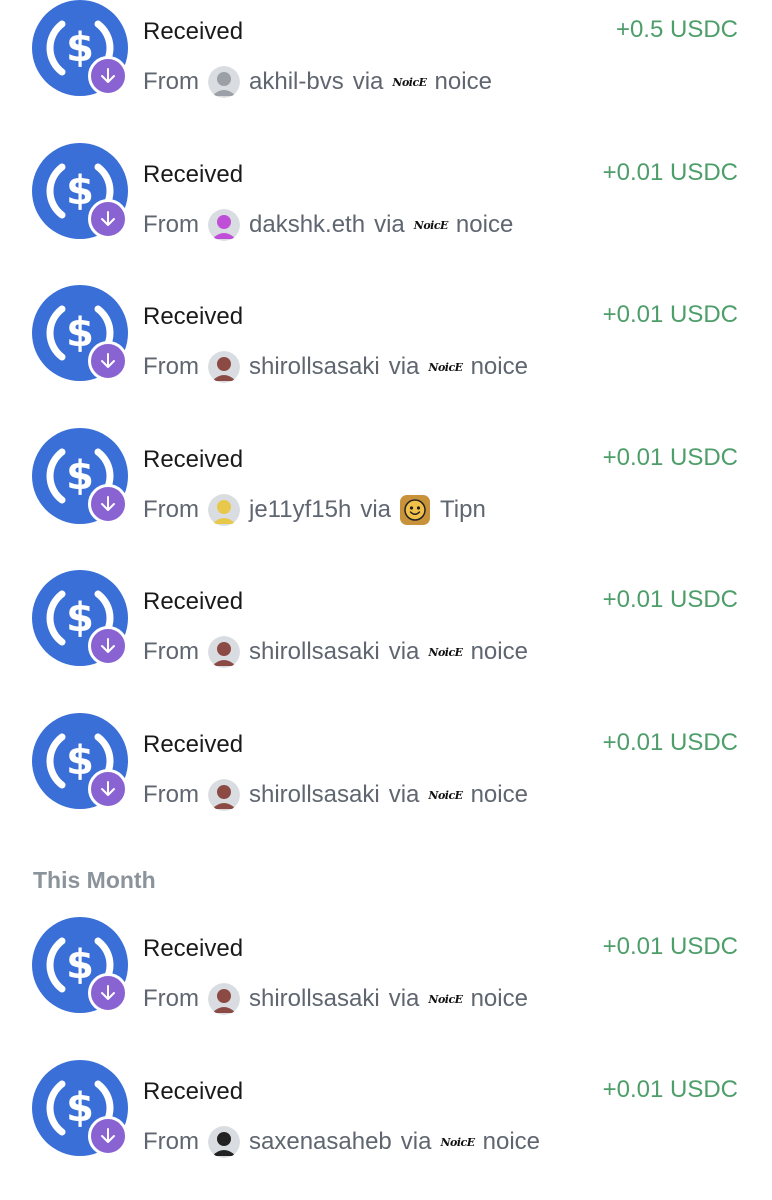  I want to click on transaction-source: From dakshk.eth via NoicE noice, so click(328, 225).